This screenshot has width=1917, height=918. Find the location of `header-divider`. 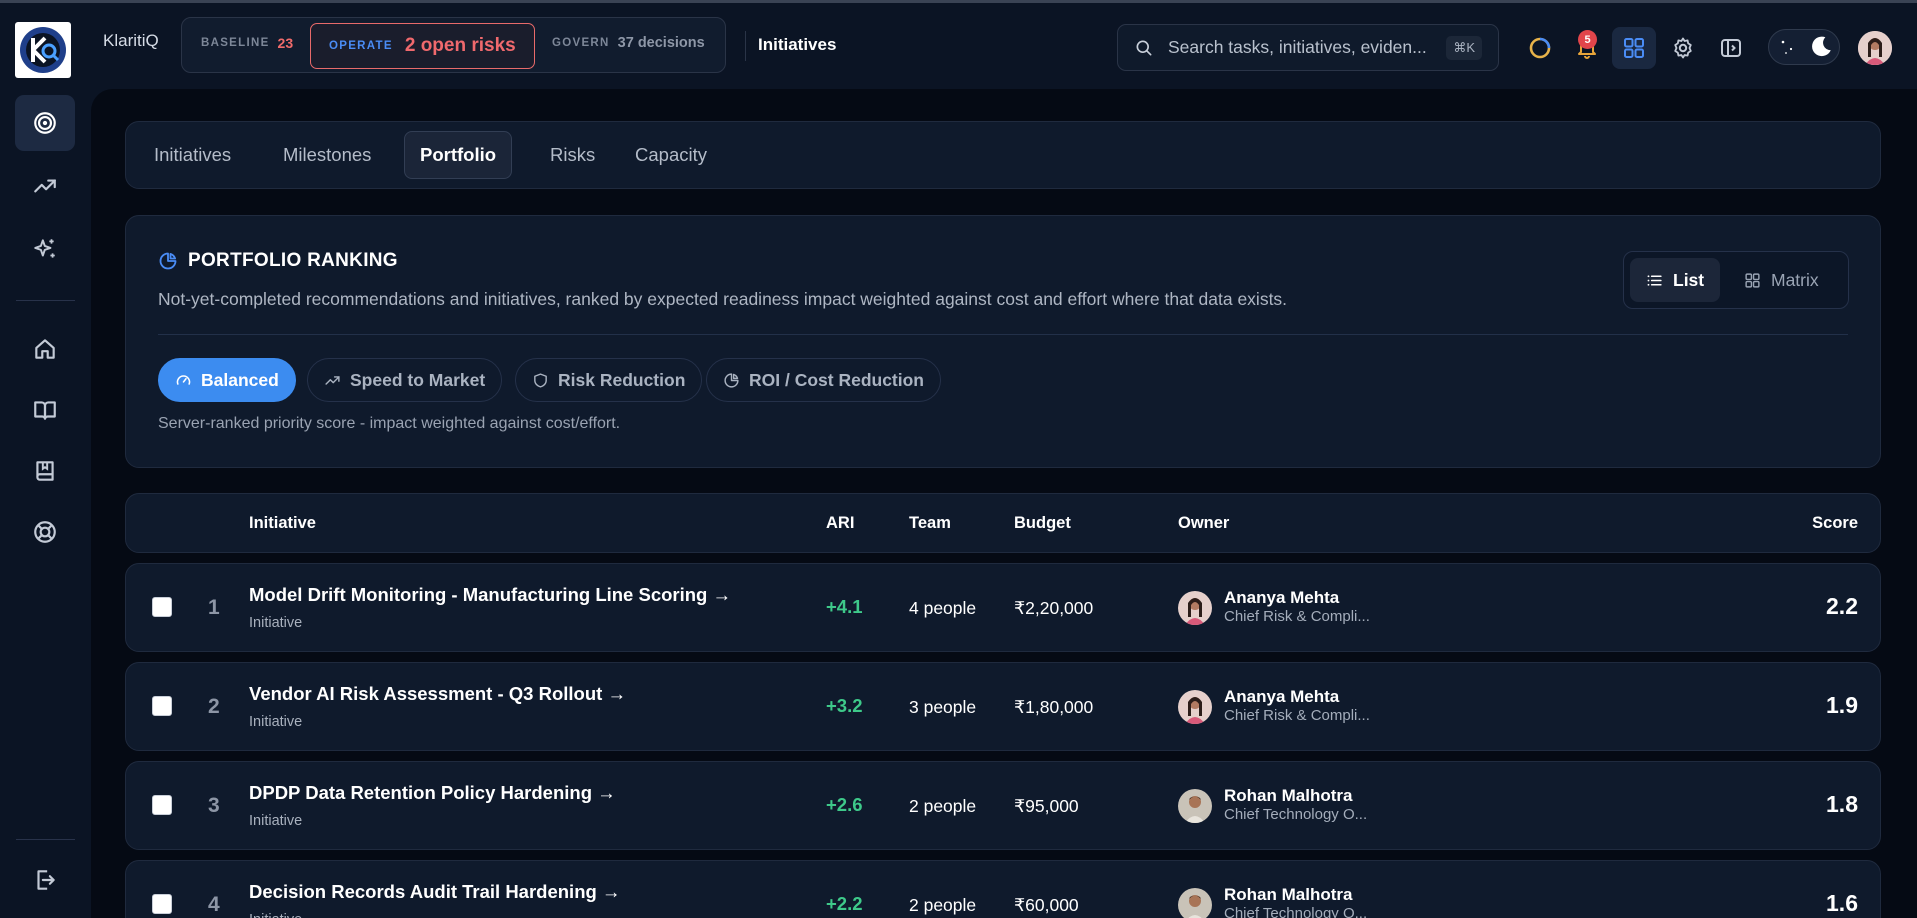

header-divider is located at coordinates (745, 46).